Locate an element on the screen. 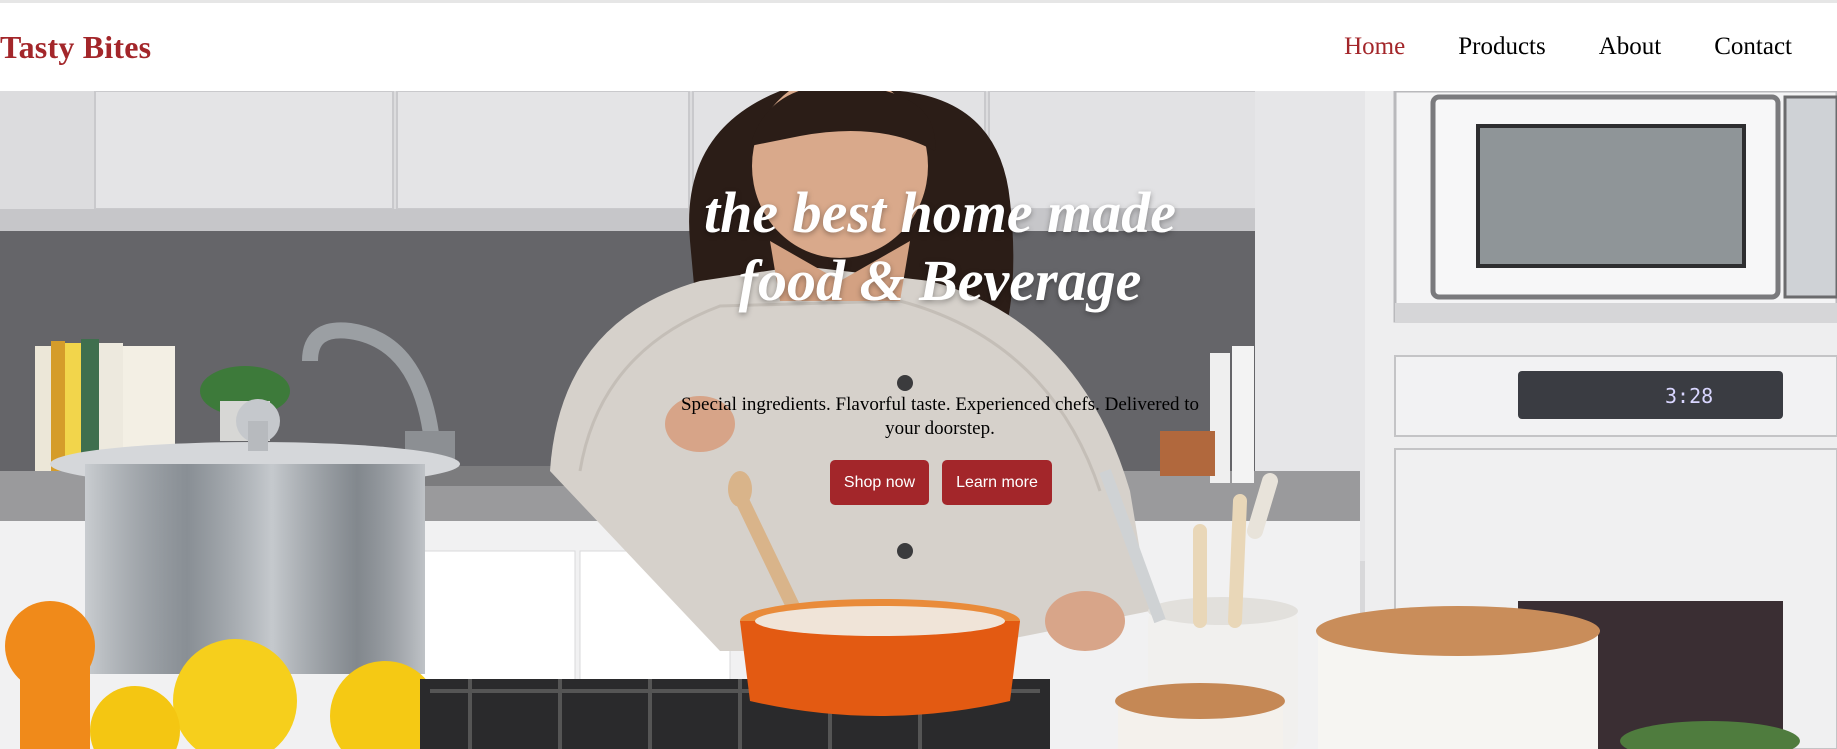  navbar: Tasty Bites Home Products About Contact is located at coordinates (918, 47).